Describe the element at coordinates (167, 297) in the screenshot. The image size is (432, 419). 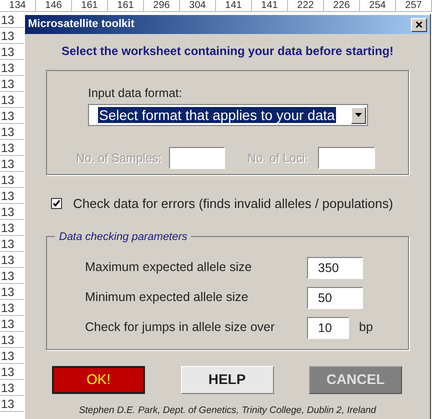
I see `parameter-label: Minimum expected allele size` at that location.